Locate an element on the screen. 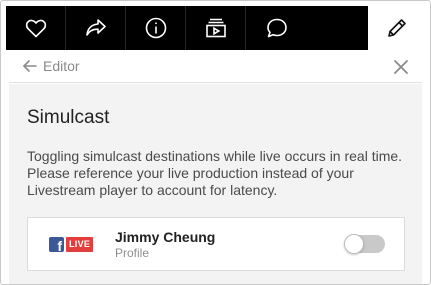 The image size is (431, 285). section-title: Simulcast is located at coordinates (68, 117).